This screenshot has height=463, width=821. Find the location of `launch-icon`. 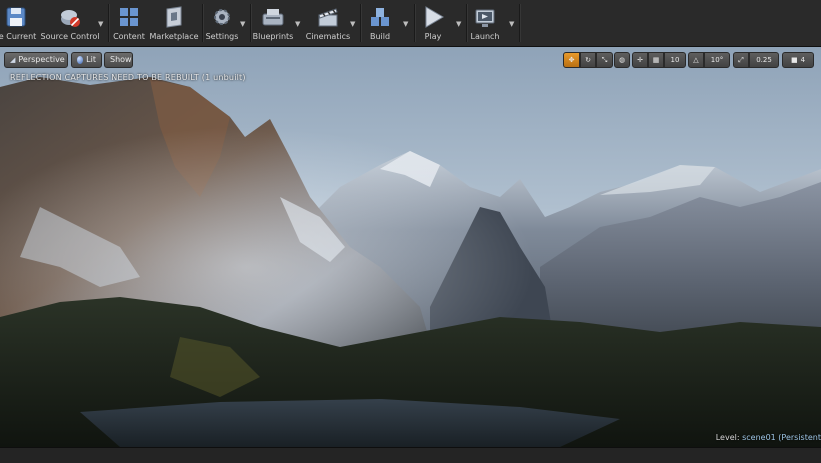

launch-icon is located at coordinates (485, 18).